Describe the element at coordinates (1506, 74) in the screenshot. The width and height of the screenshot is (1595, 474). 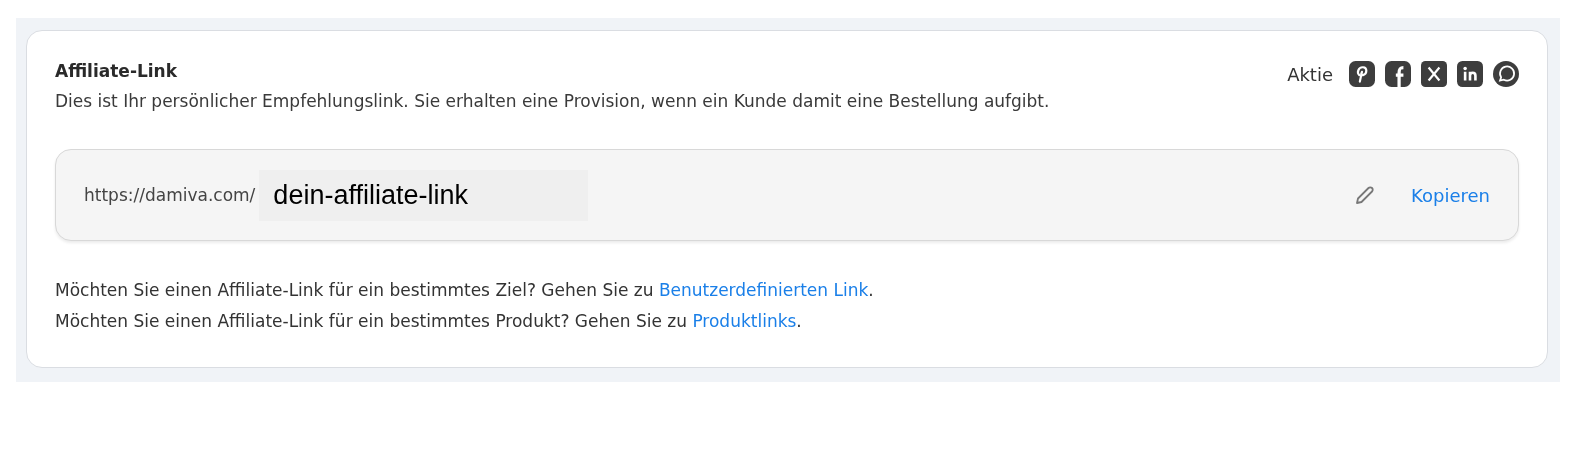
I see `whatsapp-logo-icon` at that location.